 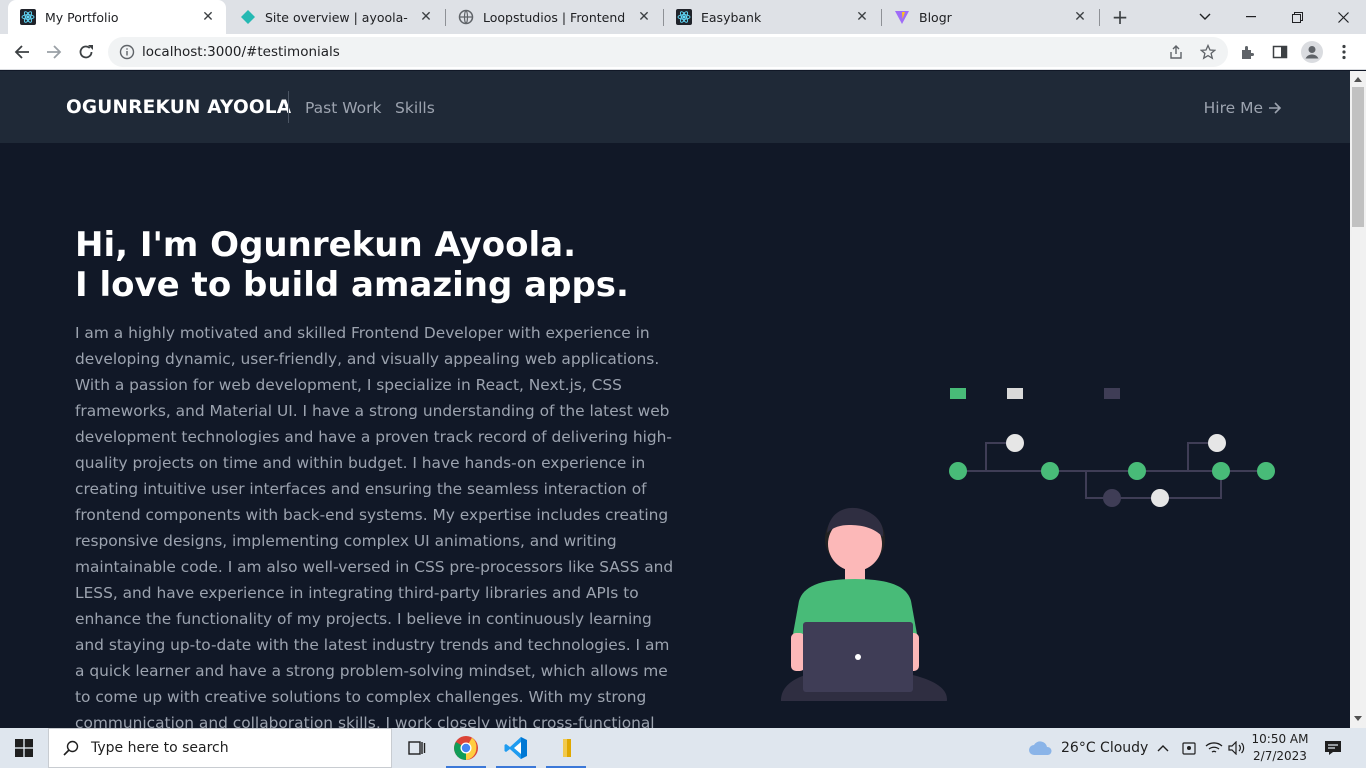 I want to click on bookmark-star-icon, so click(x=1208, y=52).